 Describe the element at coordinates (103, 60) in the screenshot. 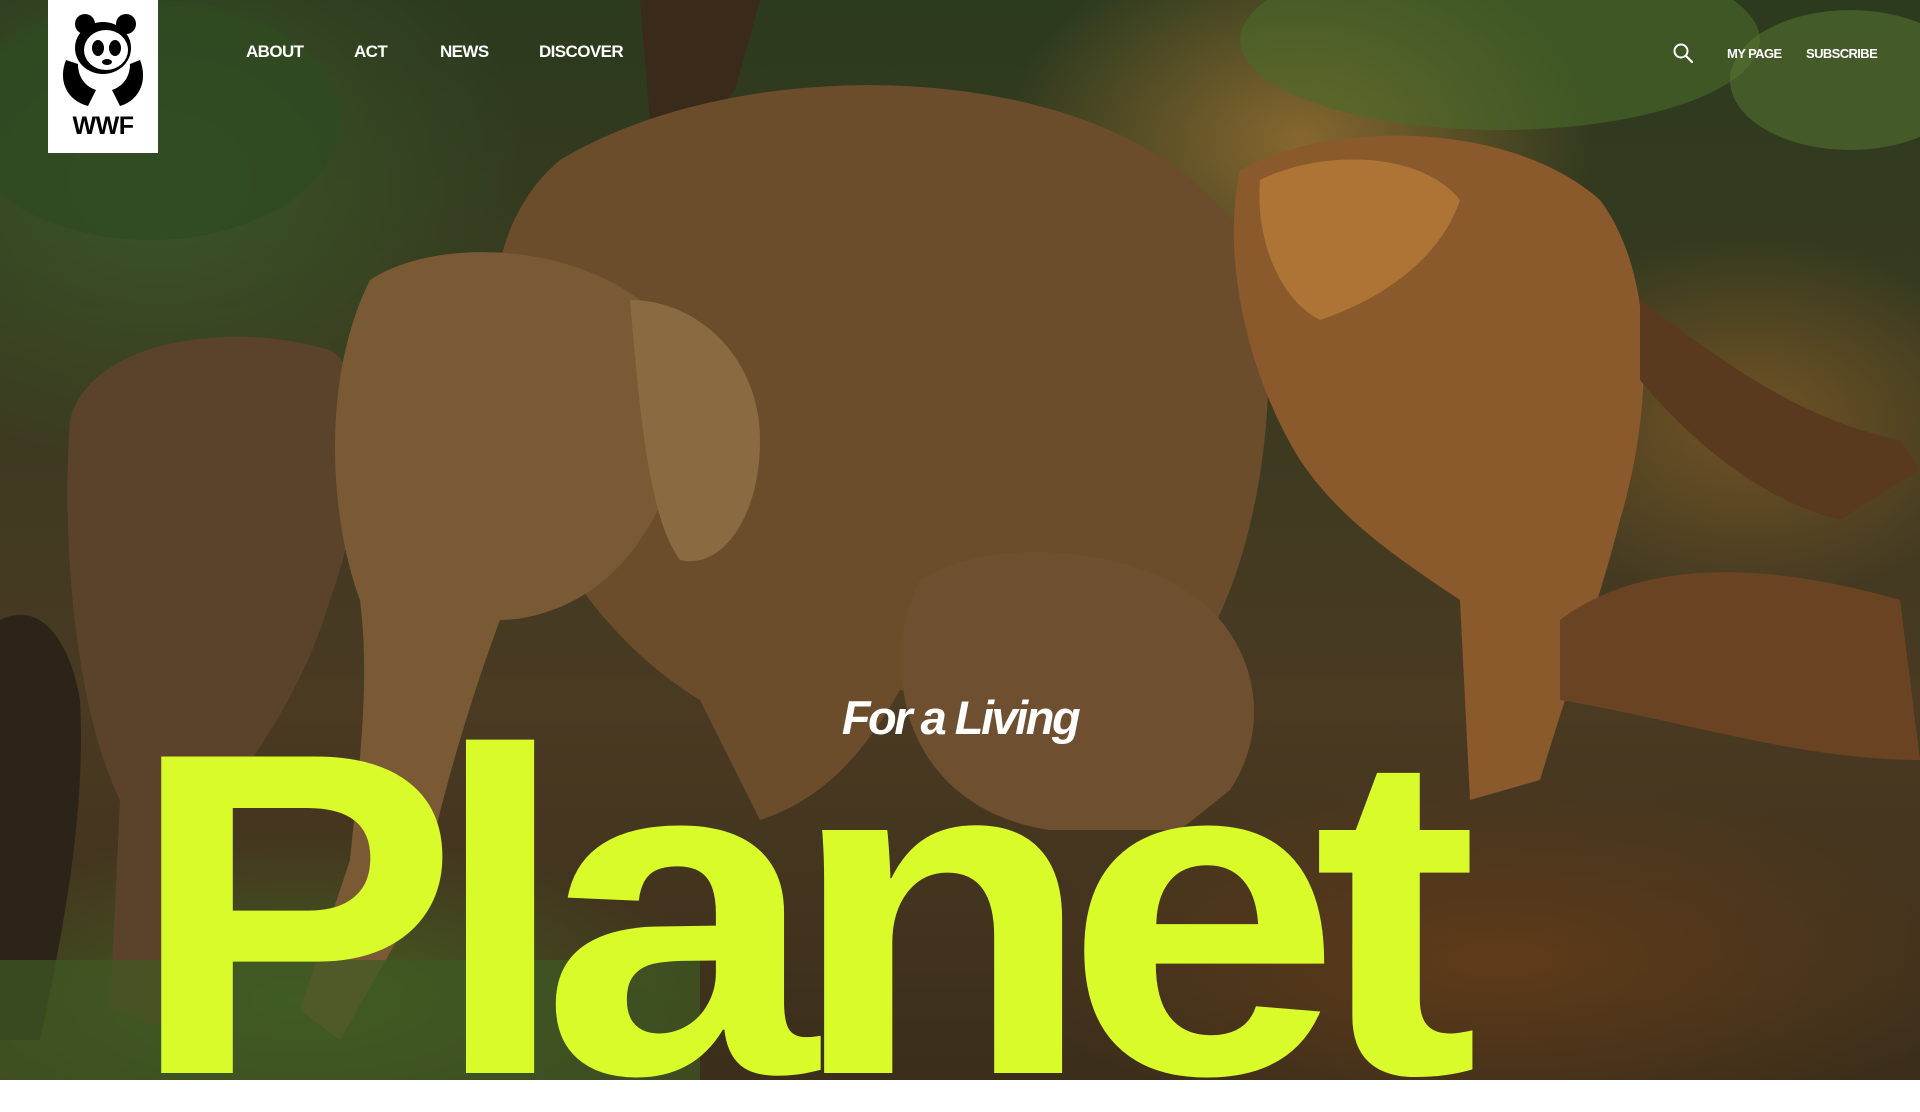

I see `panda-logo-icon` at that location.